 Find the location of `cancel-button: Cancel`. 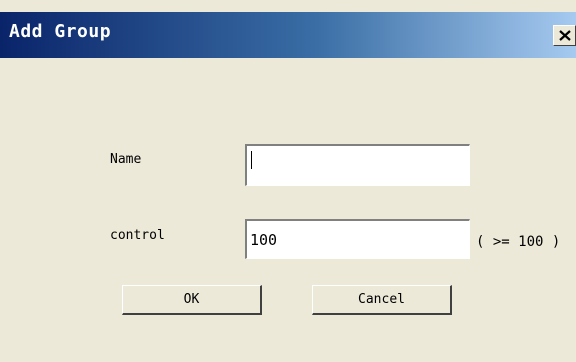

cancel-button: Cancel is located at coordinates (382, 300).